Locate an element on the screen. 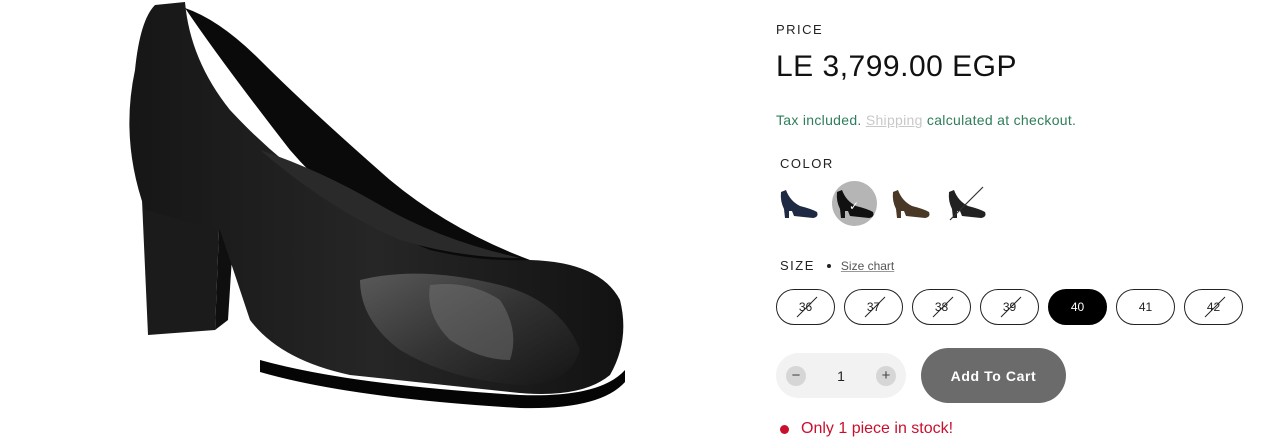 This screenshot has height=447, width=1280. price-label: PRICE is located at coordinates (800, 29).